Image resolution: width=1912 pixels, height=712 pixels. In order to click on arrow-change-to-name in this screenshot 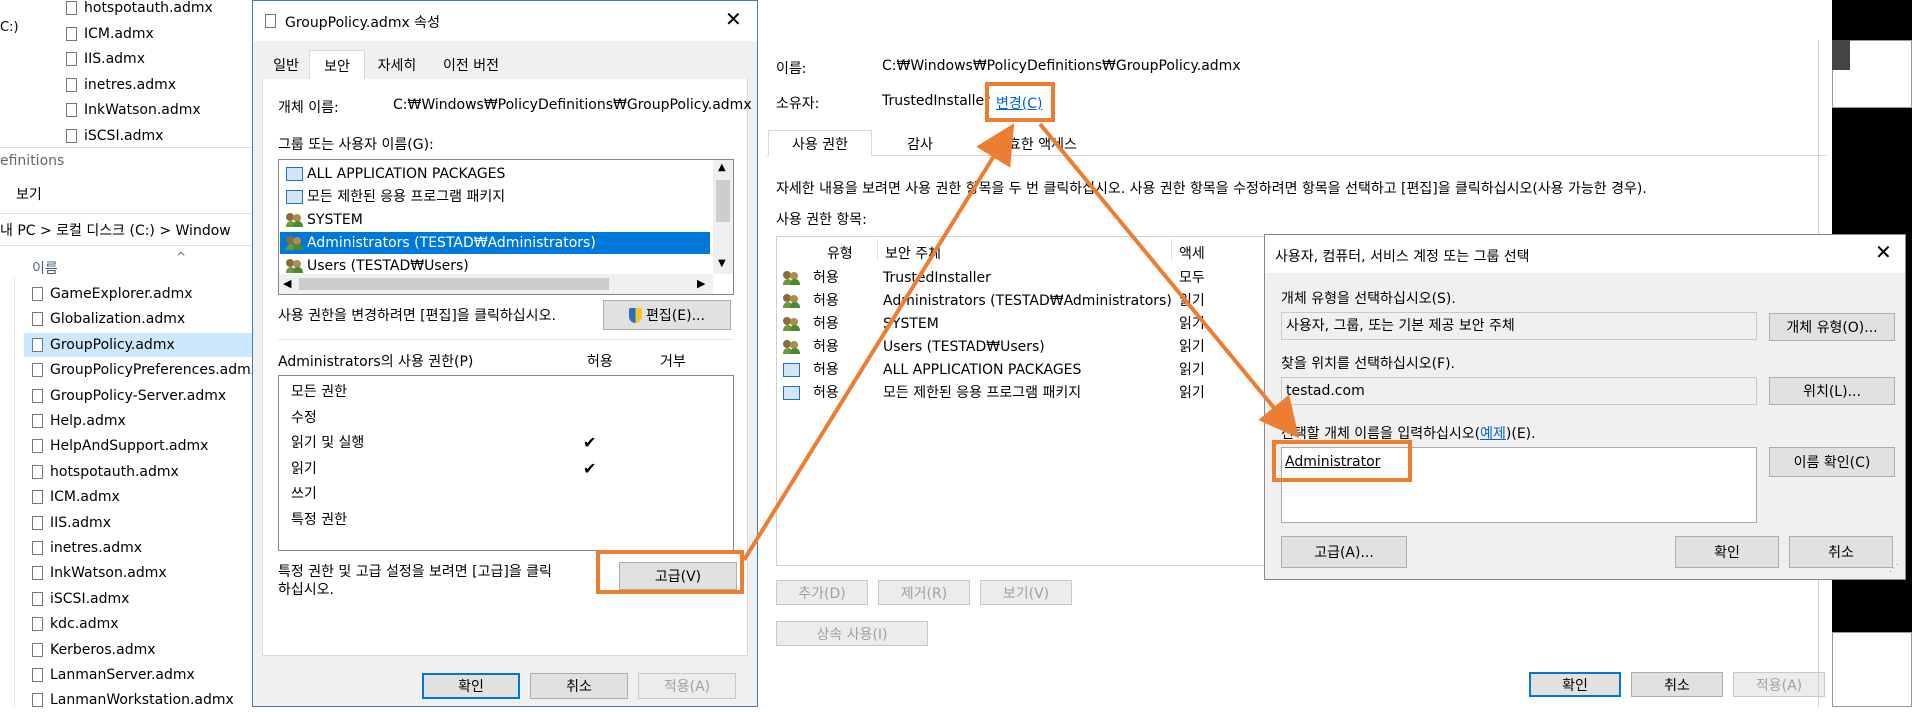, I will do `click(1169, 280)`.